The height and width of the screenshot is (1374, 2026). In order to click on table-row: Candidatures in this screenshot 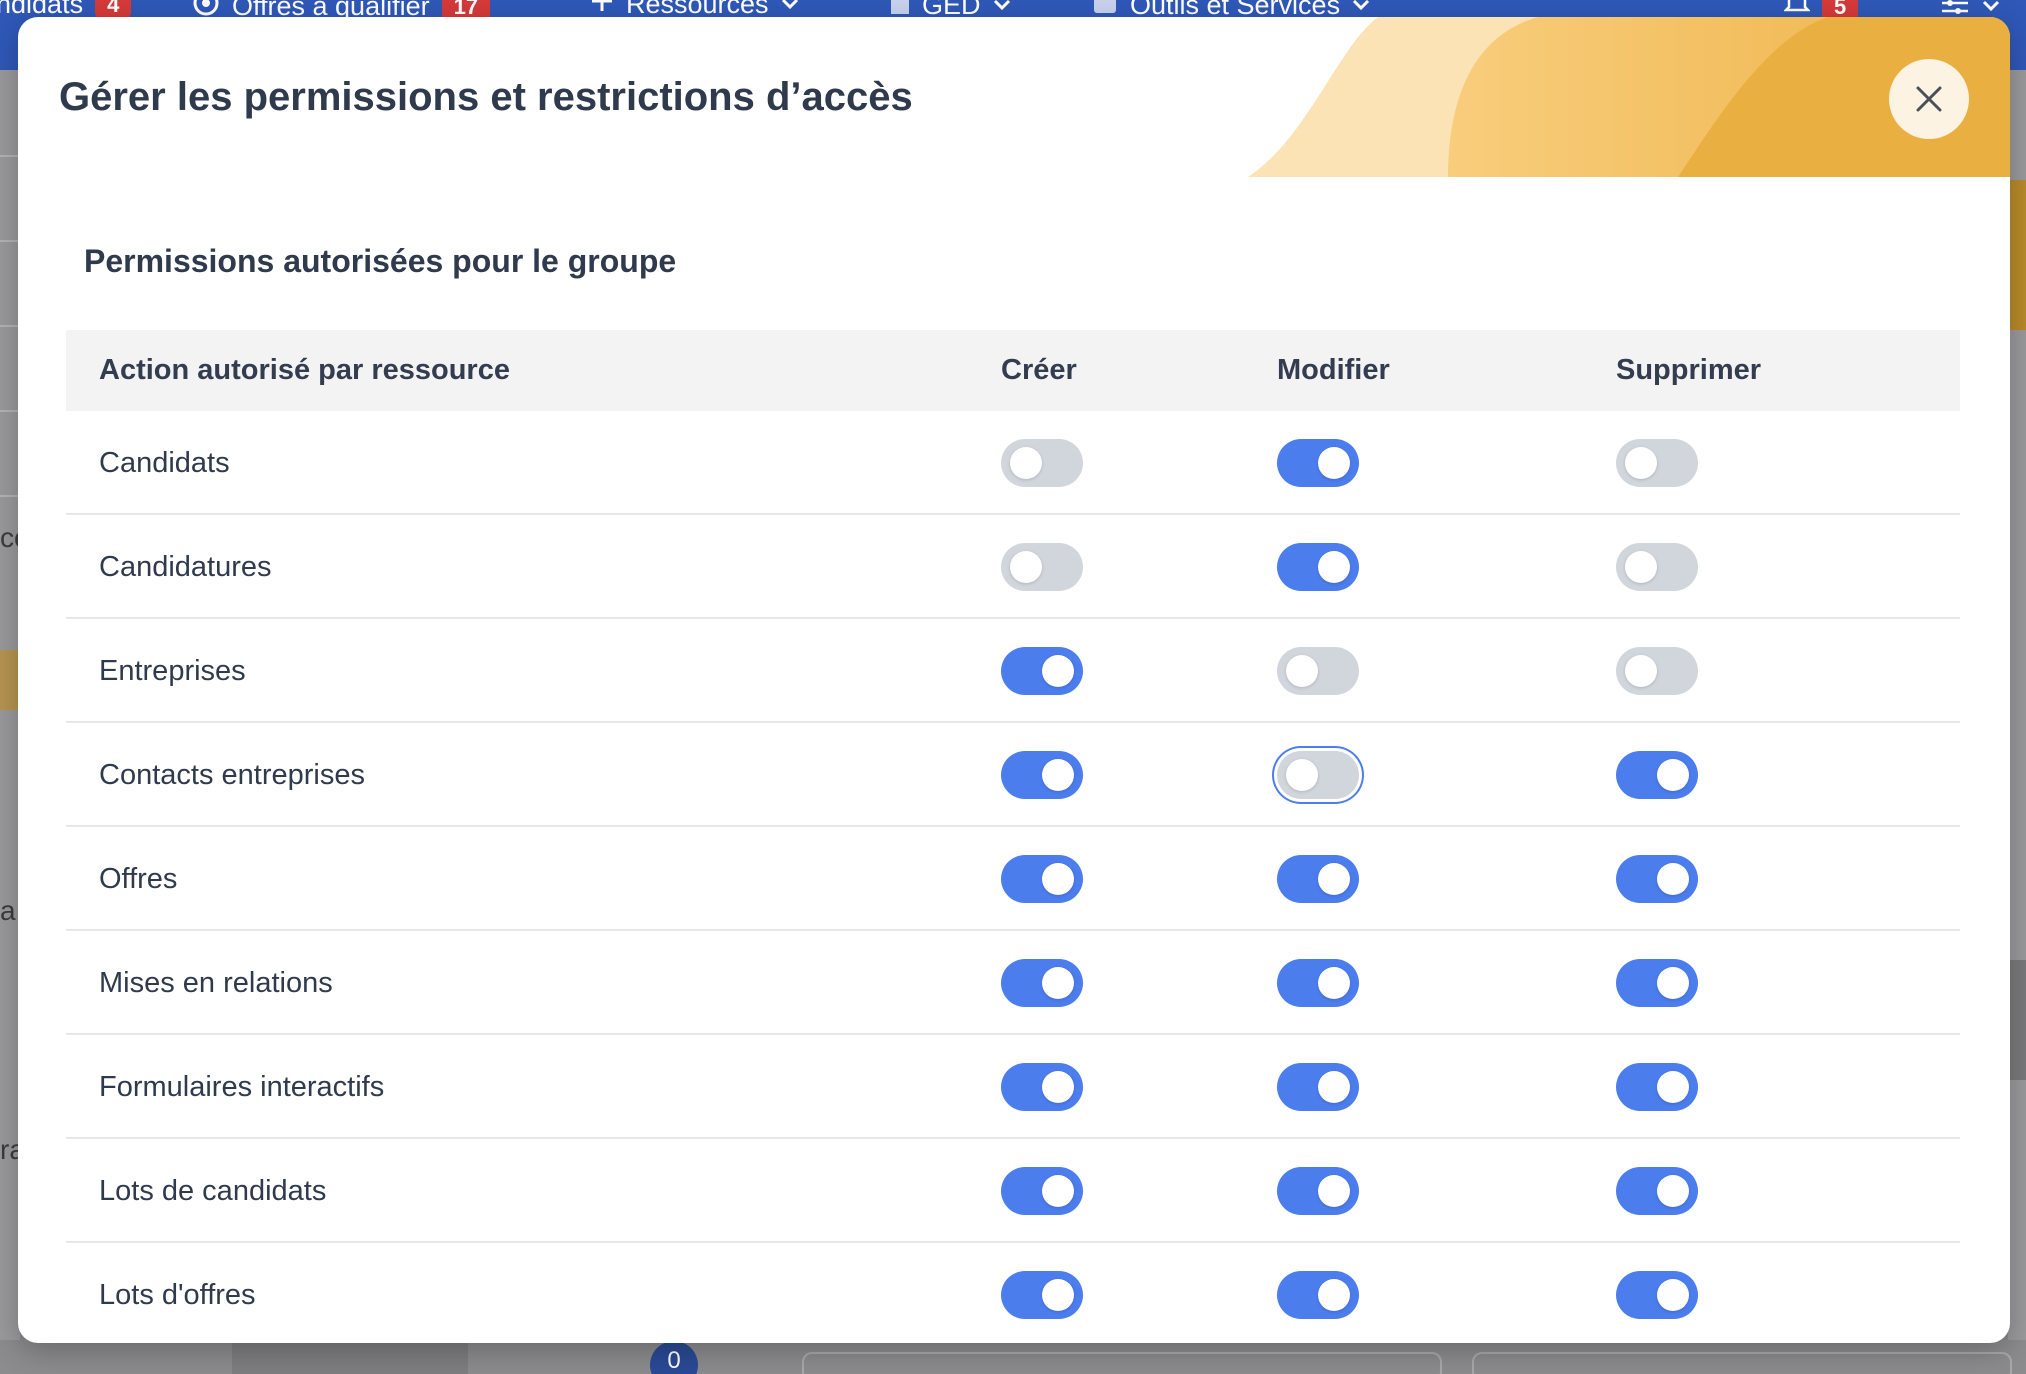, I will do `click(1013, 567)`.